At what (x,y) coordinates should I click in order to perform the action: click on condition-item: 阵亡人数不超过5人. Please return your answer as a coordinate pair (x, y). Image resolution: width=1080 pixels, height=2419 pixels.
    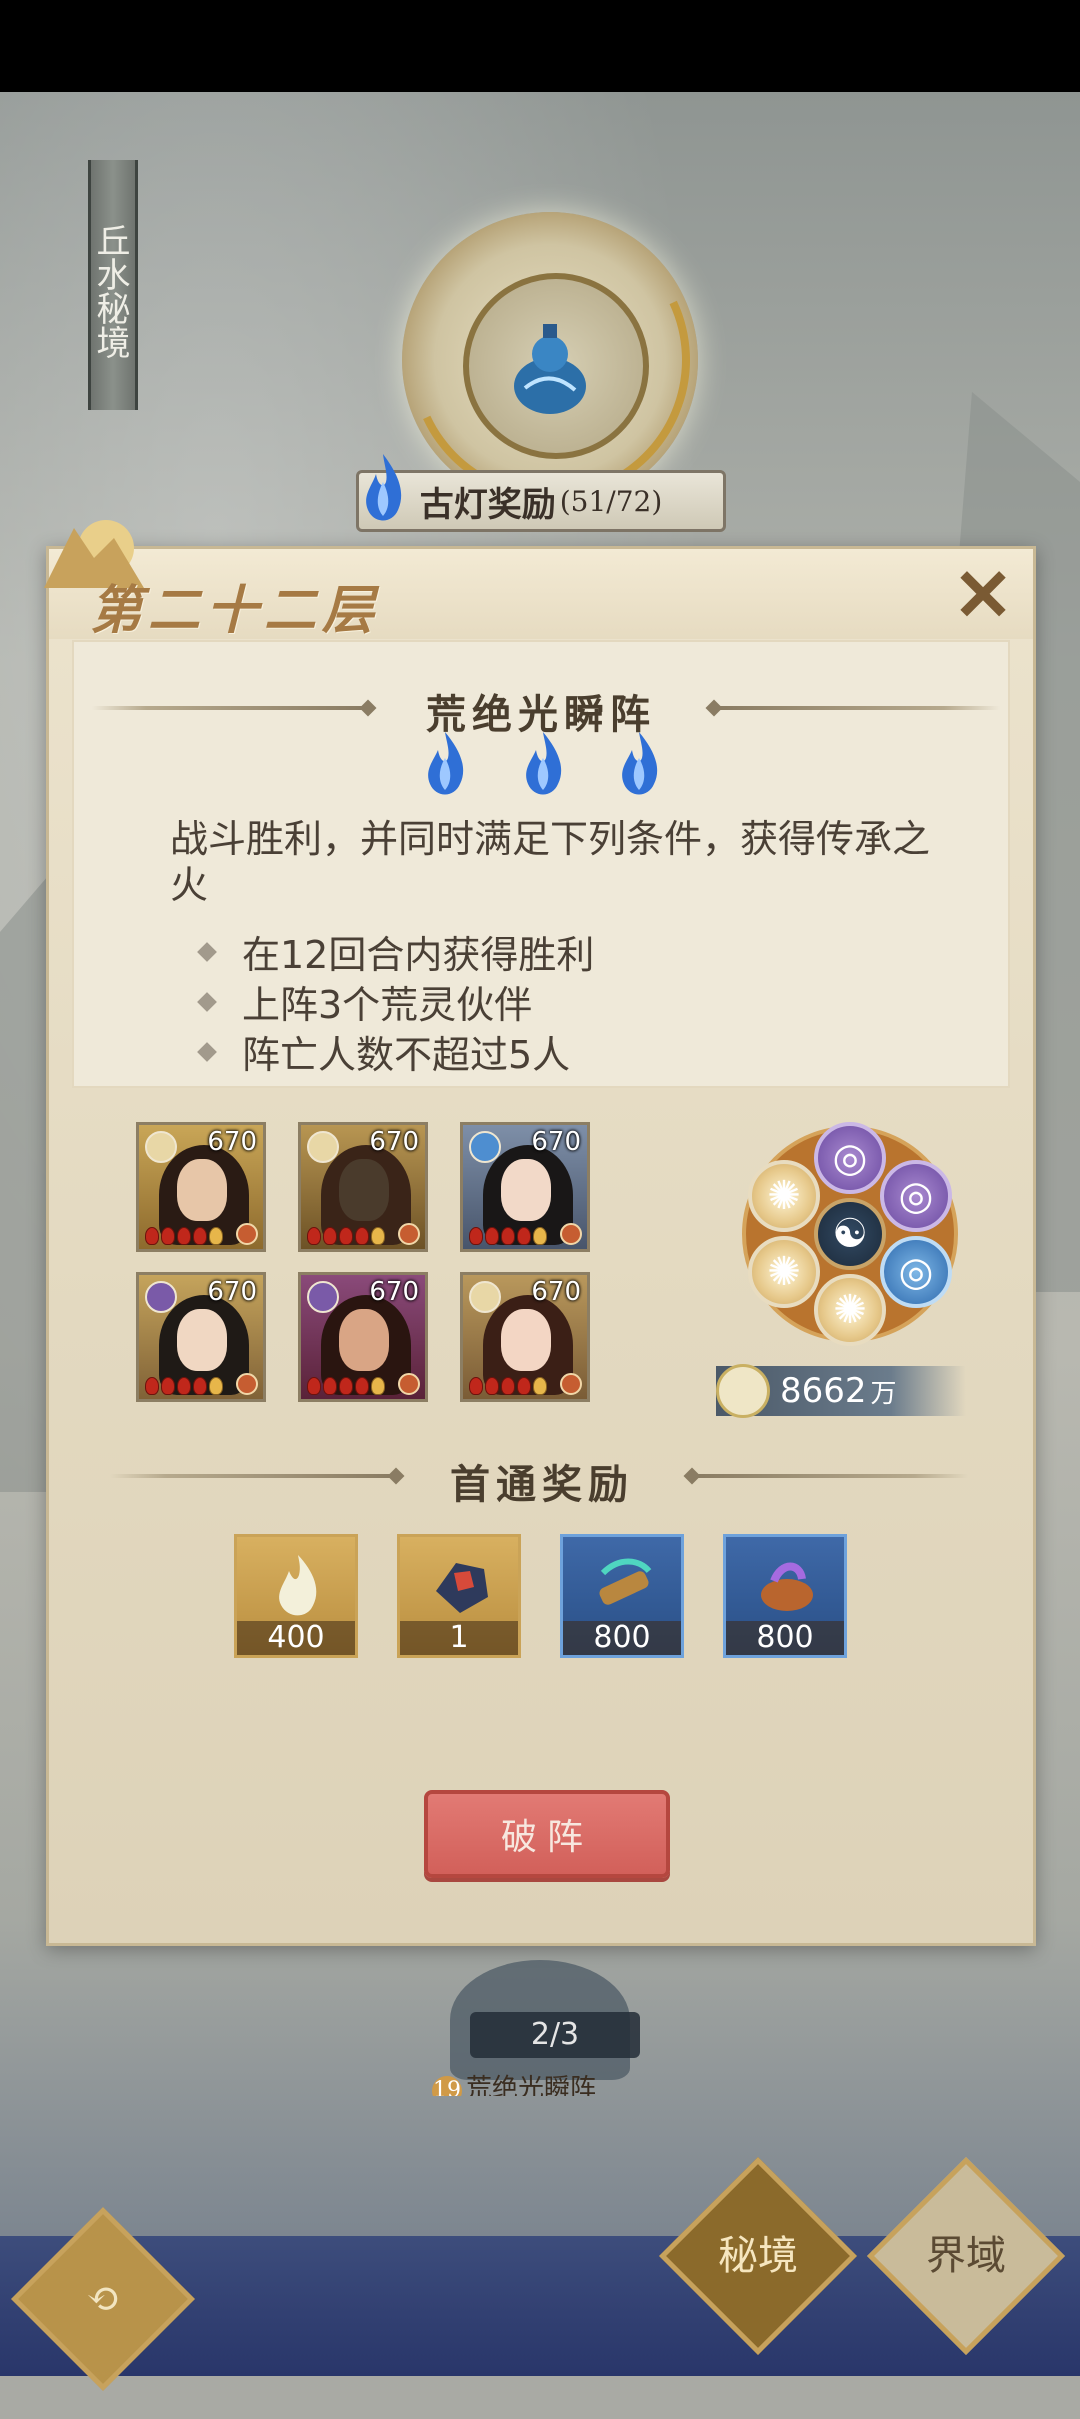
    Looking at the image, I should click on (384, 1051).